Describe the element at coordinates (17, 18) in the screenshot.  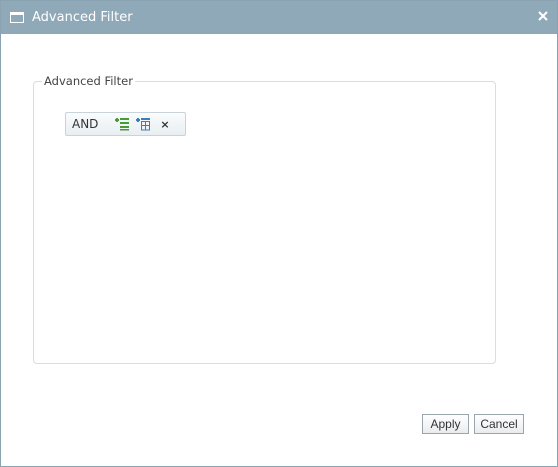
I see `window-icon` at that location.